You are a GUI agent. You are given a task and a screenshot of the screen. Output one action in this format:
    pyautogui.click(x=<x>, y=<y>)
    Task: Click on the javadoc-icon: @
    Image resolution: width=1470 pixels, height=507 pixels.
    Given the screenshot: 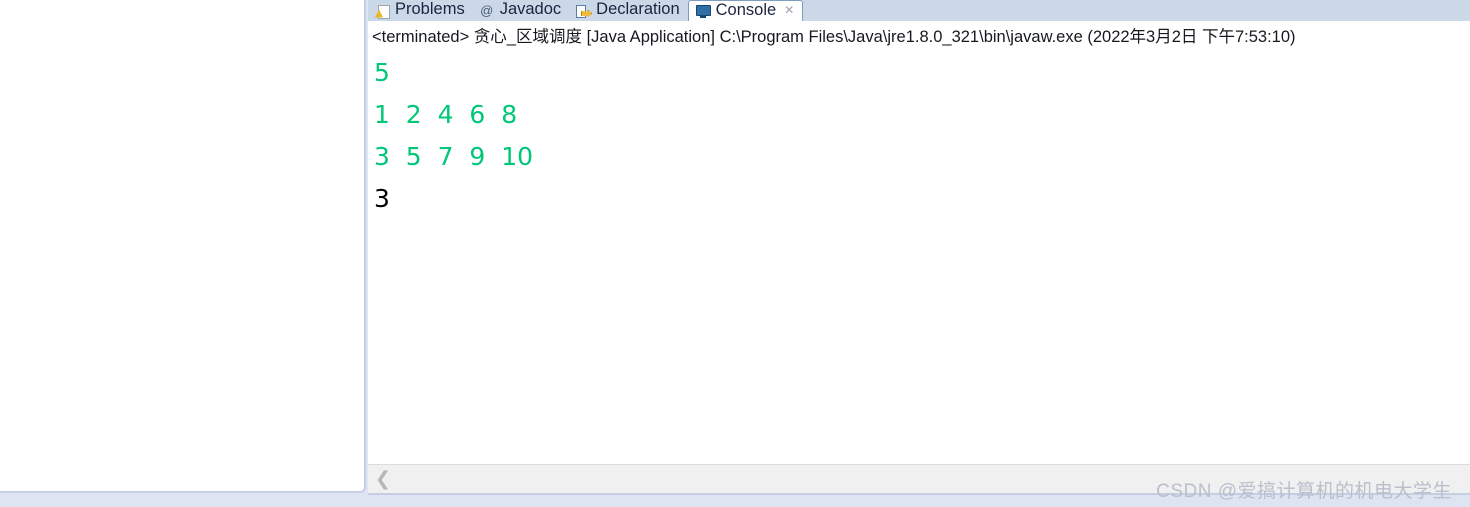 What is the action you would take?
    pyautogui.click(x=487, y=10)
    